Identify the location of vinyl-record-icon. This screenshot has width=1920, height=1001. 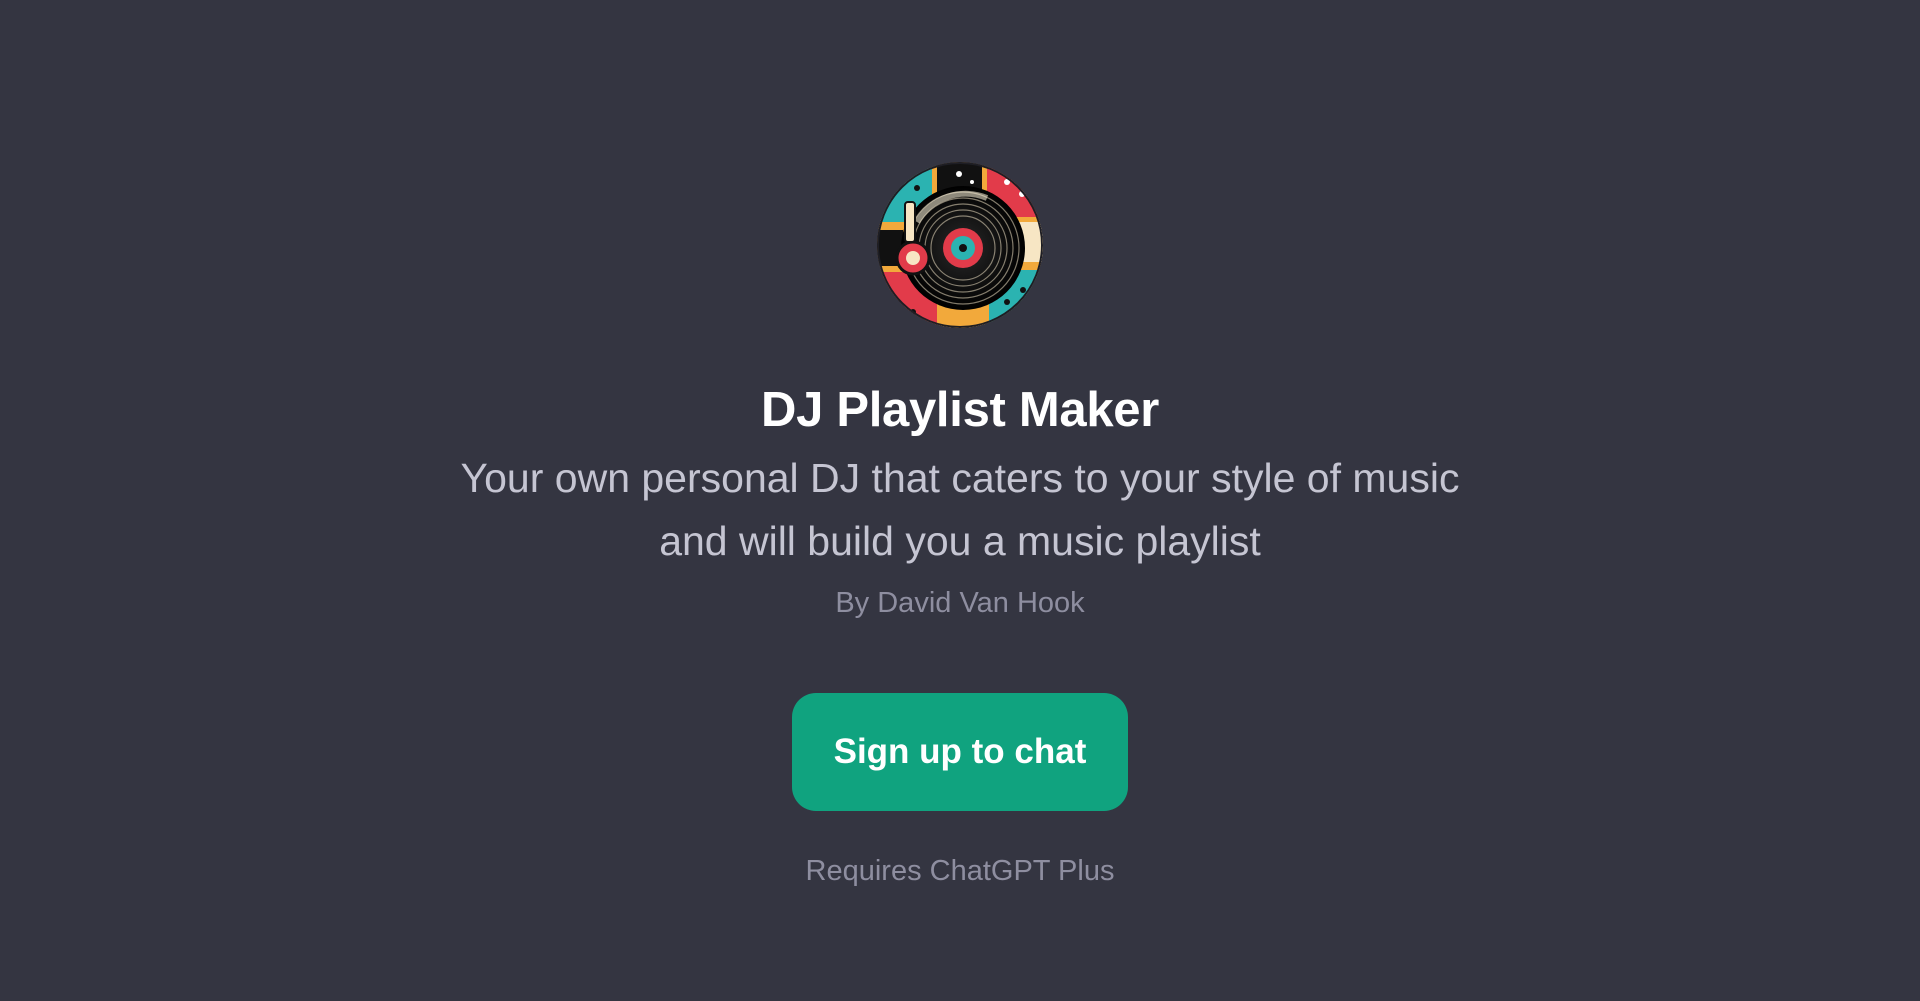
(960, 245).